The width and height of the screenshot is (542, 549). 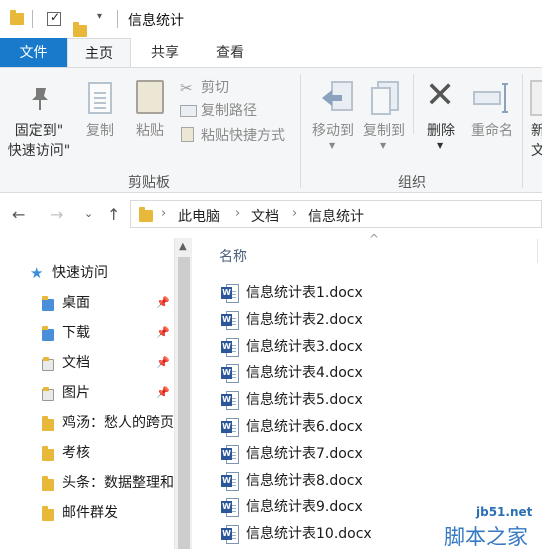 I want to click on copy-to-button: 复制到, so click(x=384, y=131).